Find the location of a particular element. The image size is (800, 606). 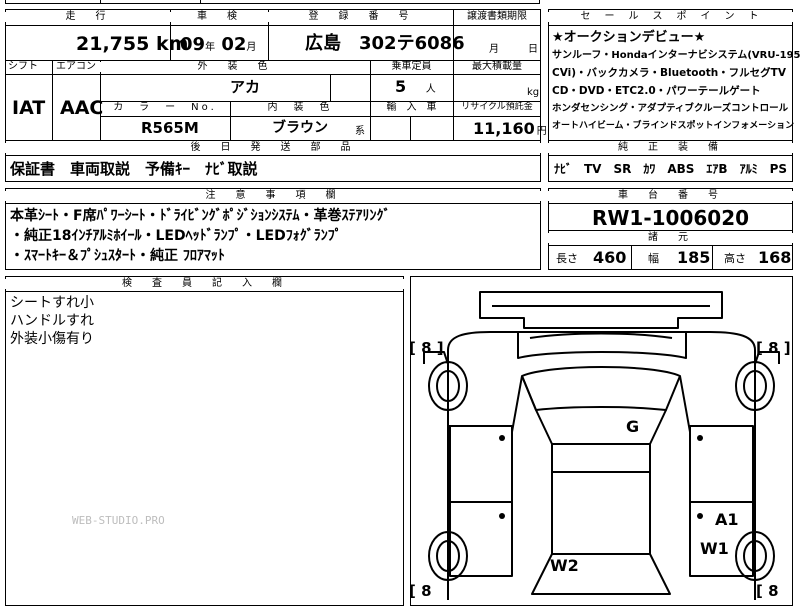

dims-box is located at coordinates (670, 257).